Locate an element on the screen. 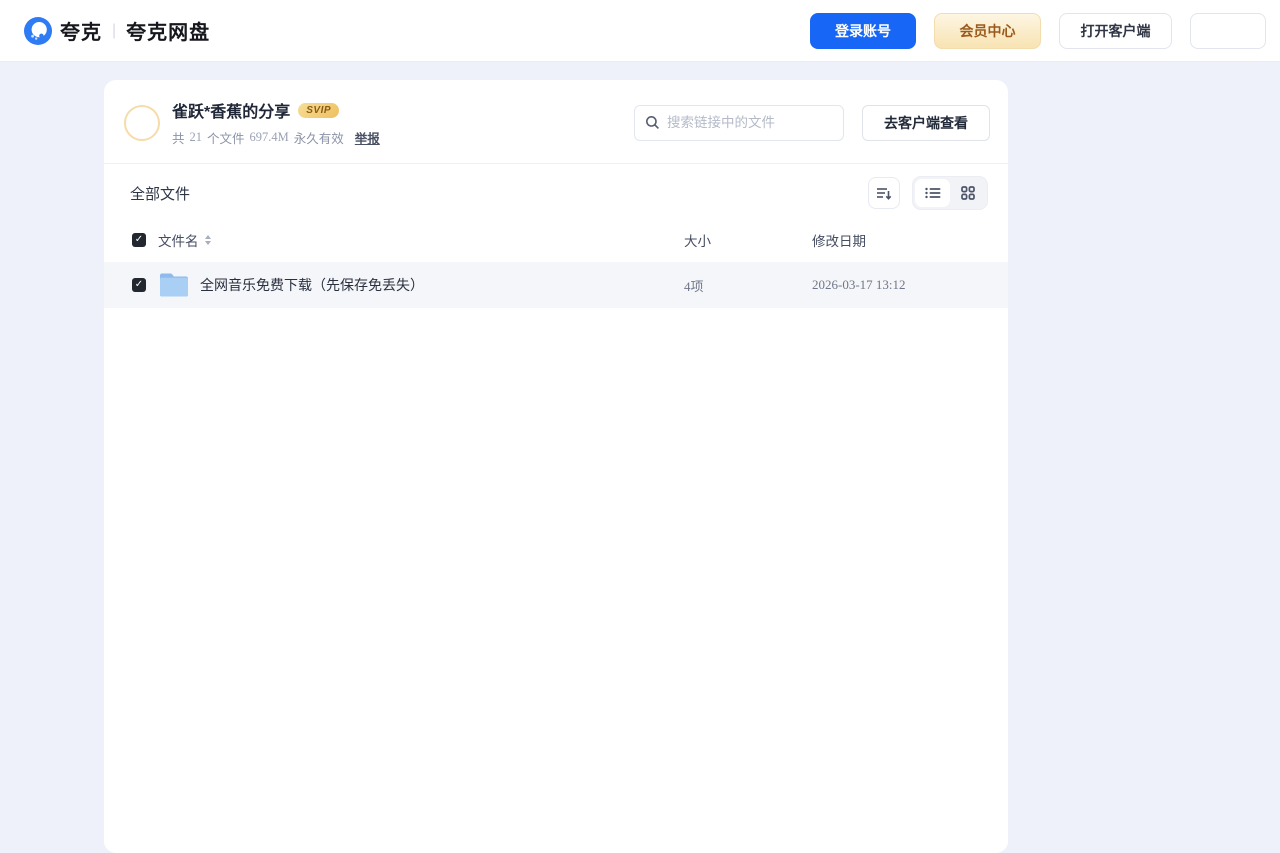 This screenshot has height=853, width=1280. topbar-actions: 登录账号 会员中心 打开客户端 is located at coordinates (1038, 30).